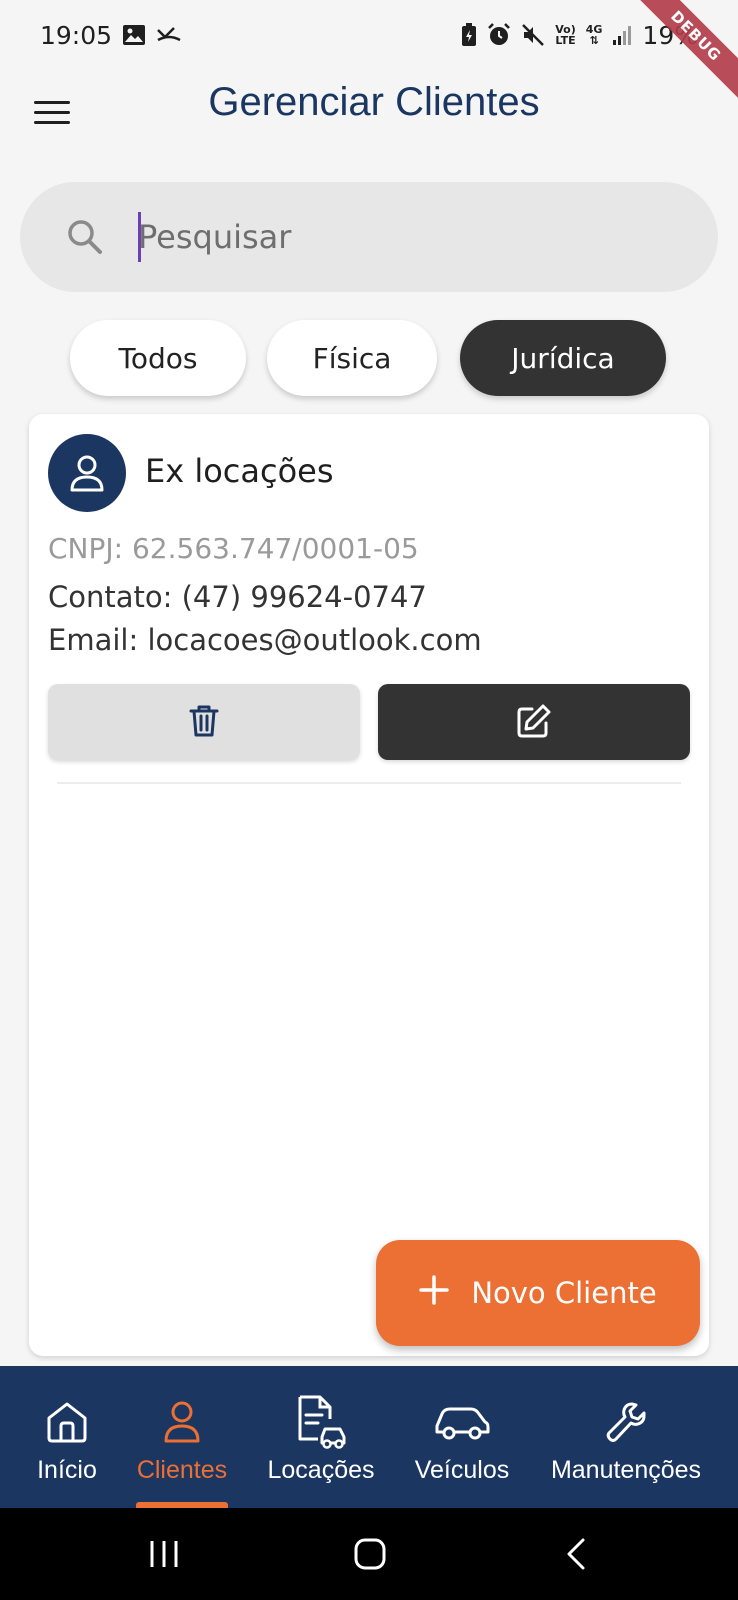 This screenshot has height=1600, width=738. I want to click on nav-label-veiculos: Veículos, so click(462, 1470).